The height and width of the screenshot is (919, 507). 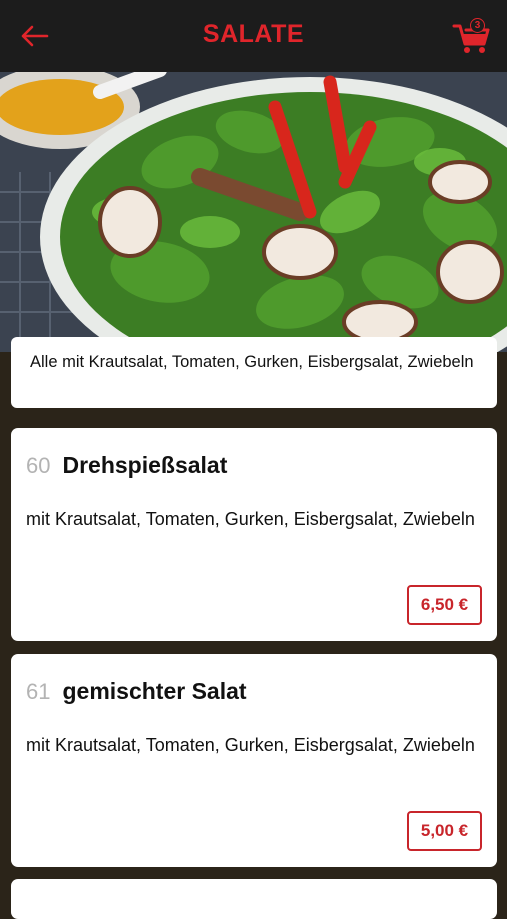 I want to click on add-to-cart-price-button: 5,00 €, so click(x=444, y=831).